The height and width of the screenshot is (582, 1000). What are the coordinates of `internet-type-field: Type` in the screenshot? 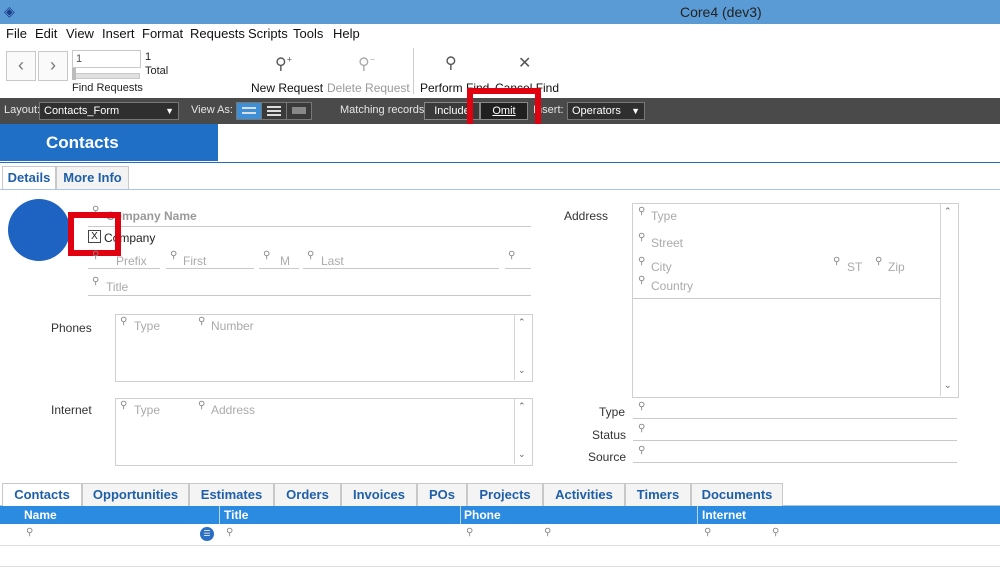 It's located at (147, 410).